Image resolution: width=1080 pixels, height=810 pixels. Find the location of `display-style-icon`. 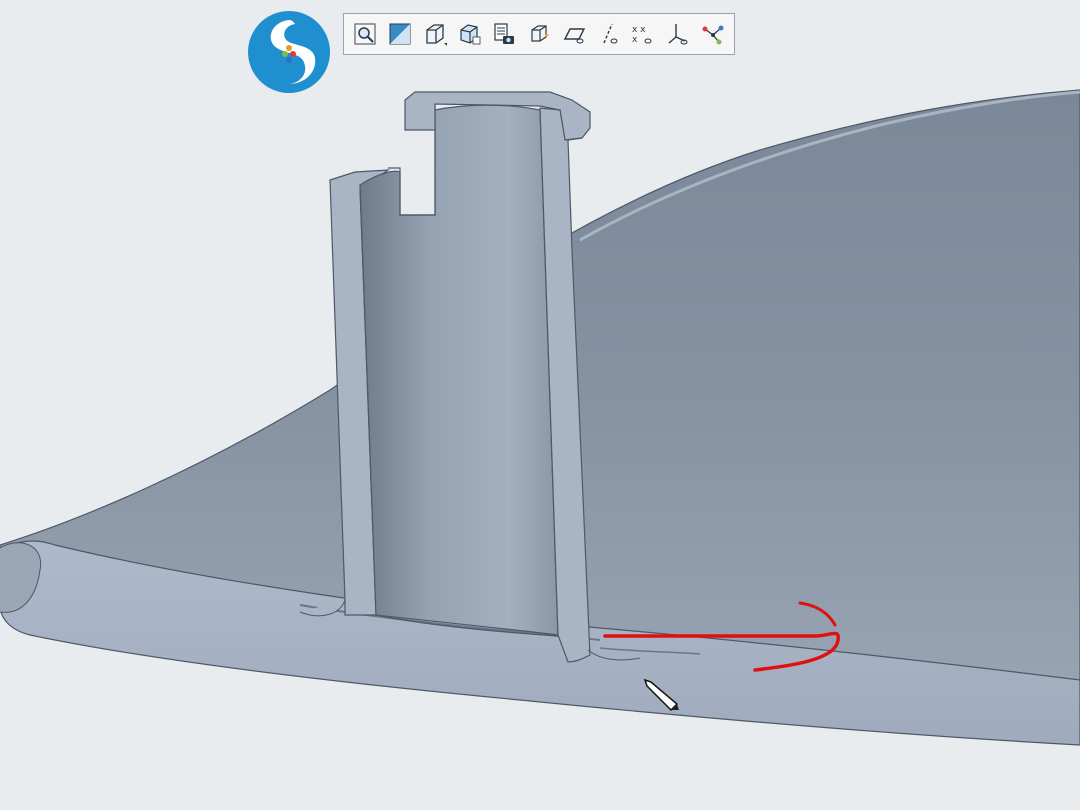

display-style-icon is located at coordinates (436, 35).